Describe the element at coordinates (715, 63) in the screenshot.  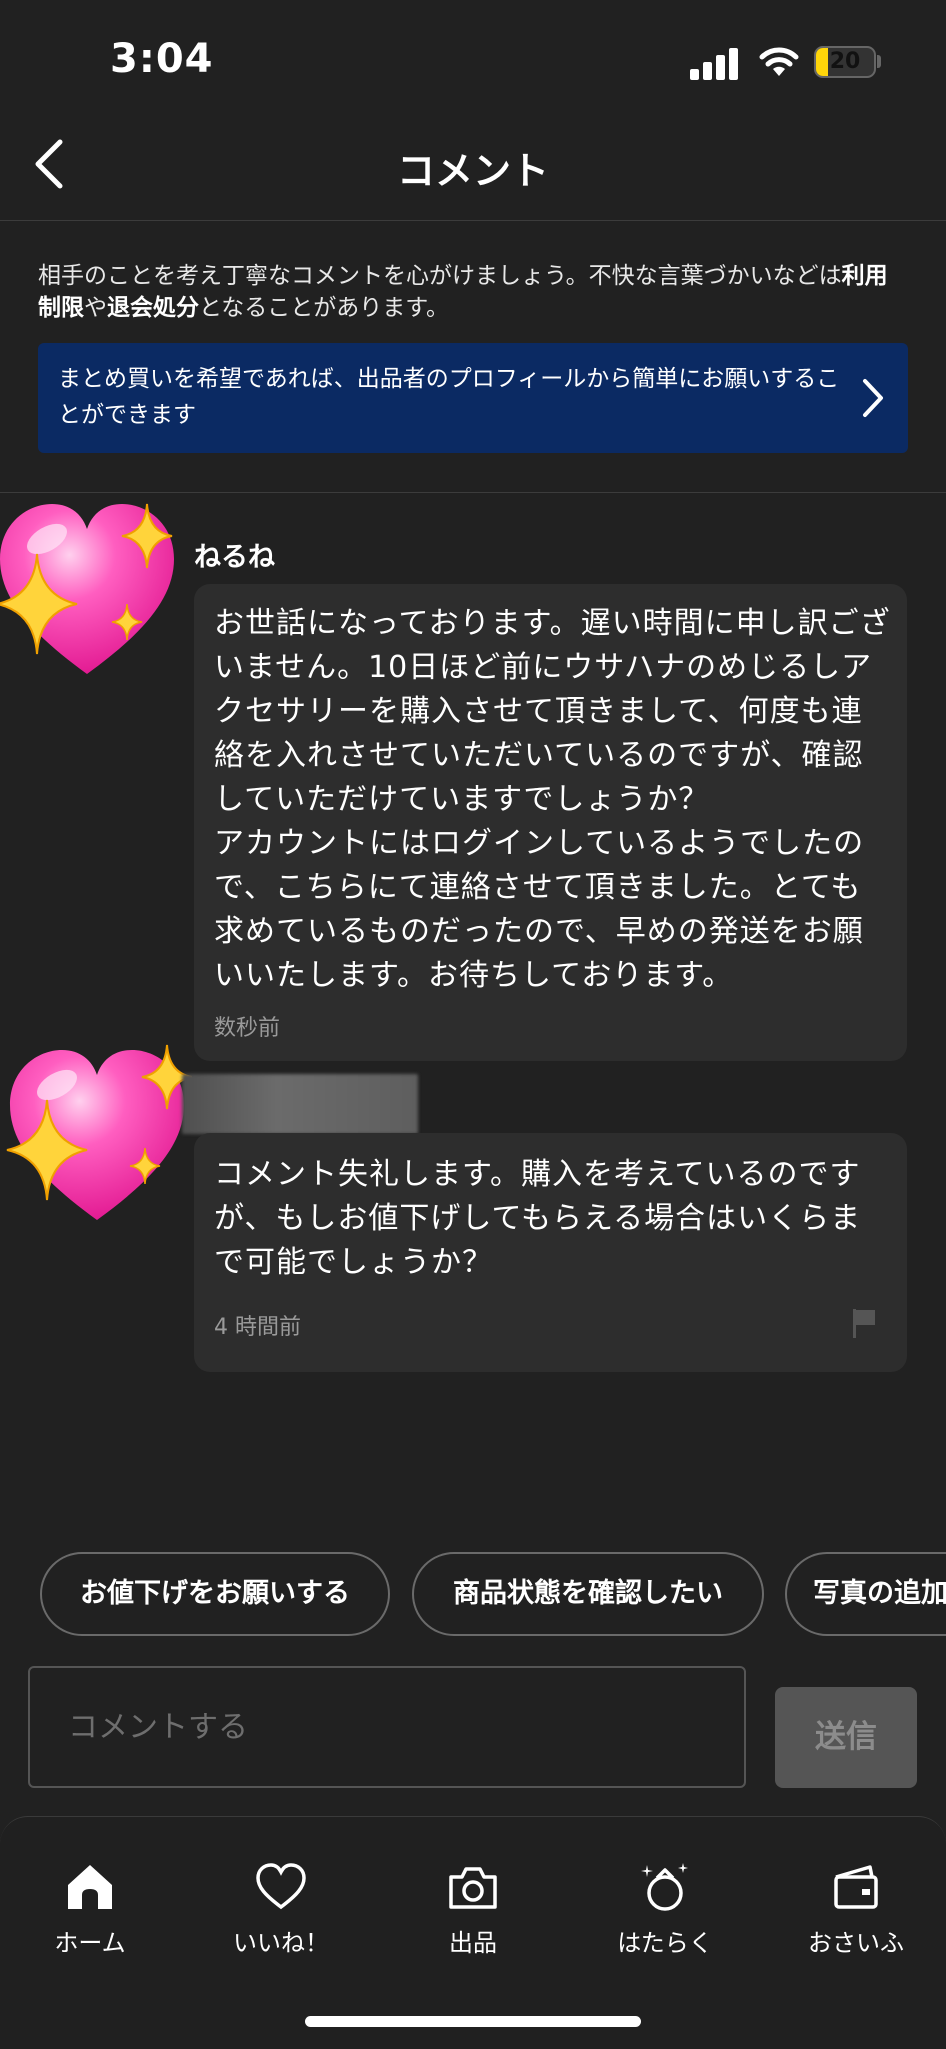
I see `signal-icon` at that location.